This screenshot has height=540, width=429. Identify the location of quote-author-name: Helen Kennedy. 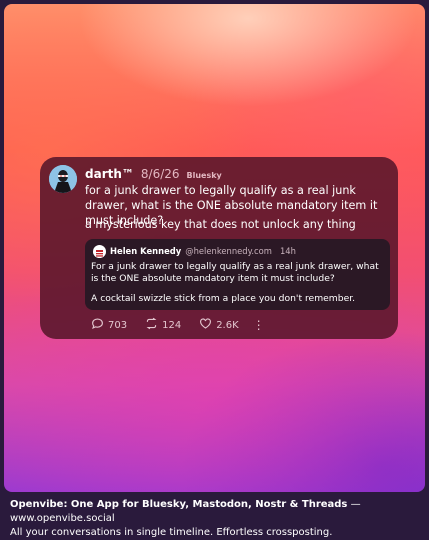
(145, 251).